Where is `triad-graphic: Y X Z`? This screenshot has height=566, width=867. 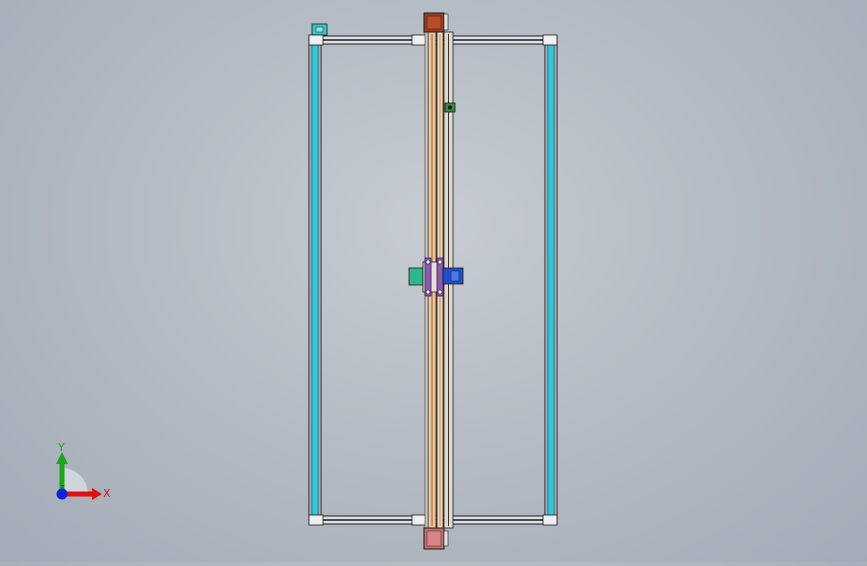
triad-graphic: Y X Z is located at coordinates (83, 470).